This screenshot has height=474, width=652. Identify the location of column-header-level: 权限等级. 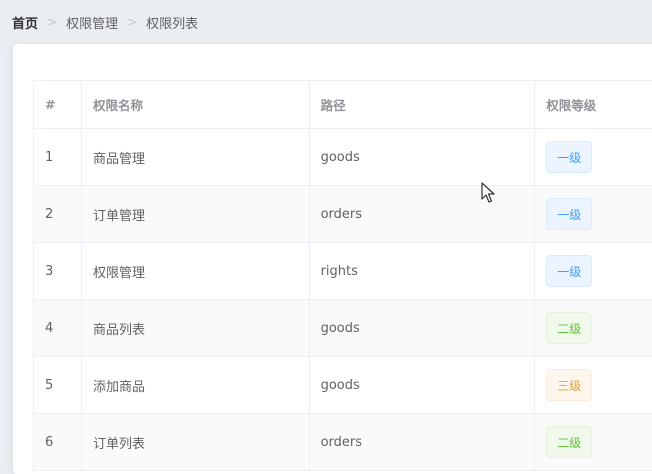
(571, 105).